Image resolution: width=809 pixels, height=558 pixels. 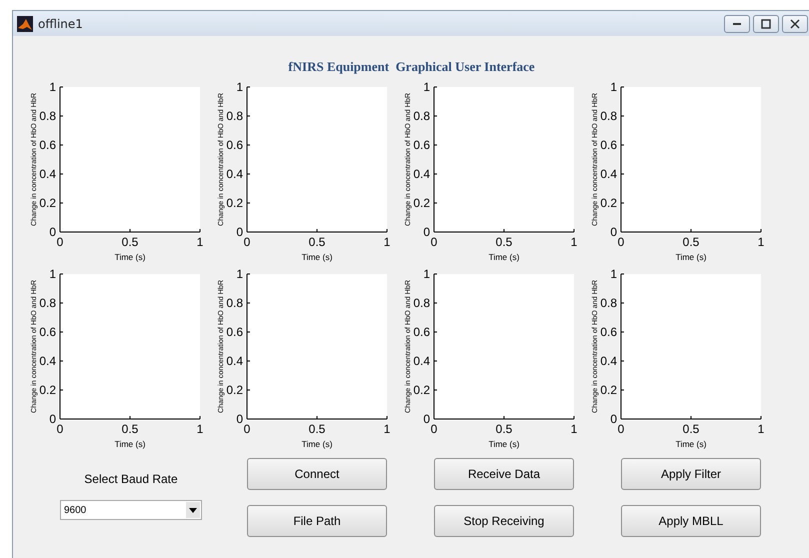 I want to click on action-button: Connect, so click(x=317, y=474).